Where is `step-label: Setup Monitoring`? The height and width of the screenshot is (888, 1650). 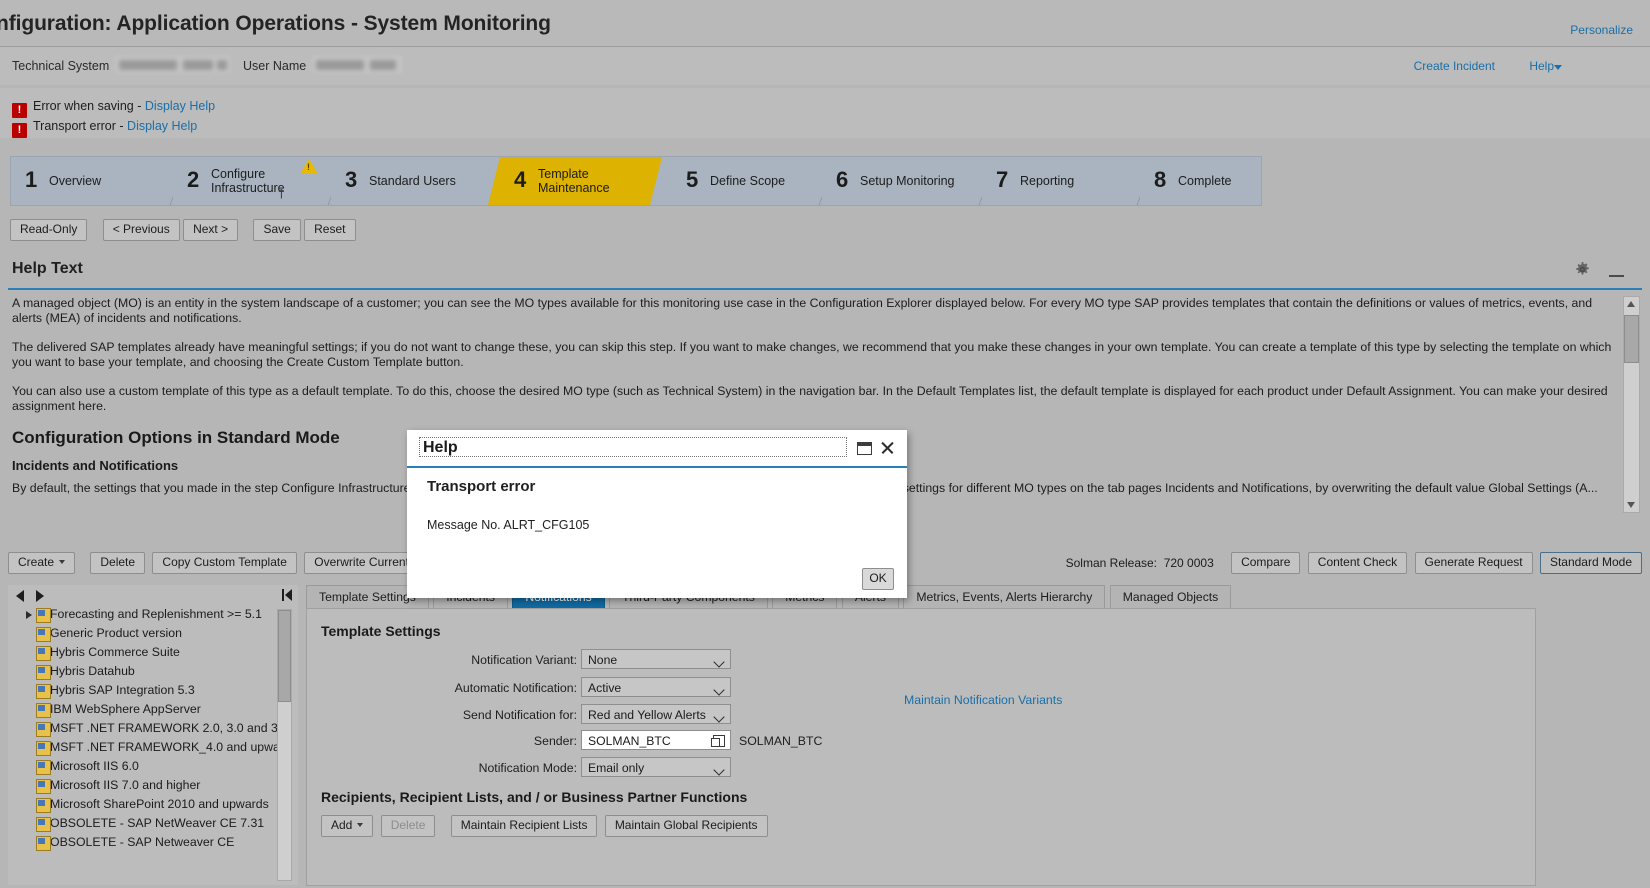 step-label: Setup Monitoring is located at coordinates (907, 181).